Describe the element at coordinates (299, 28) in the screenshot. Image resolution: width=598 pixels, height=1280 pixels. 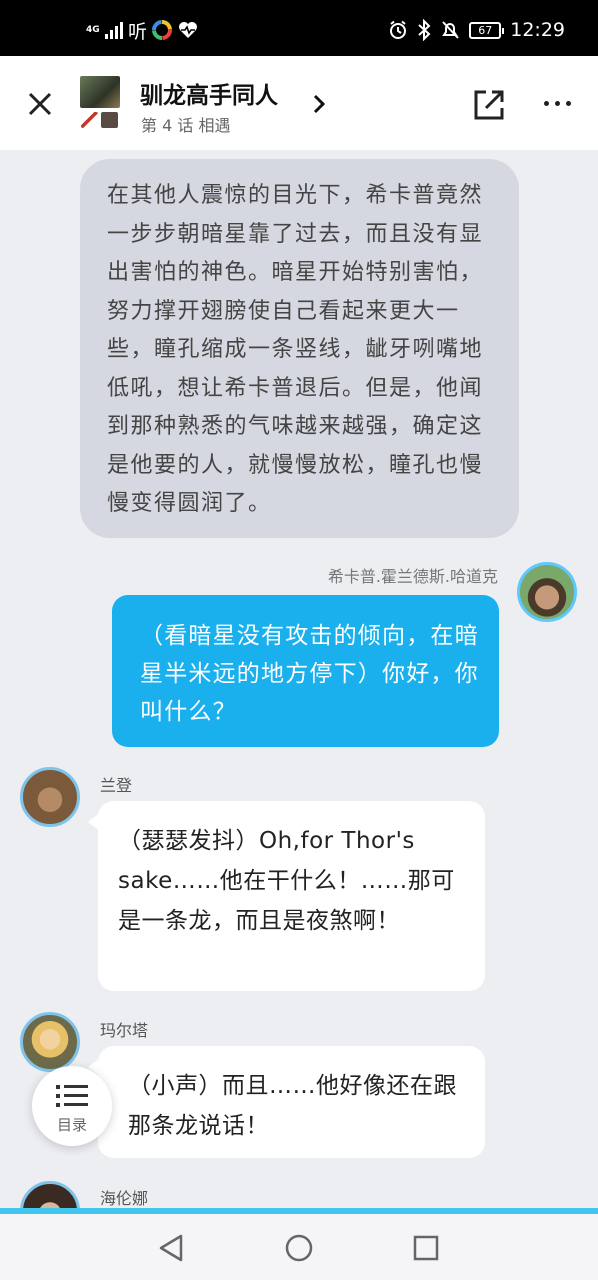
I see `status-bar: 4G 听 67 12:29` at that location.